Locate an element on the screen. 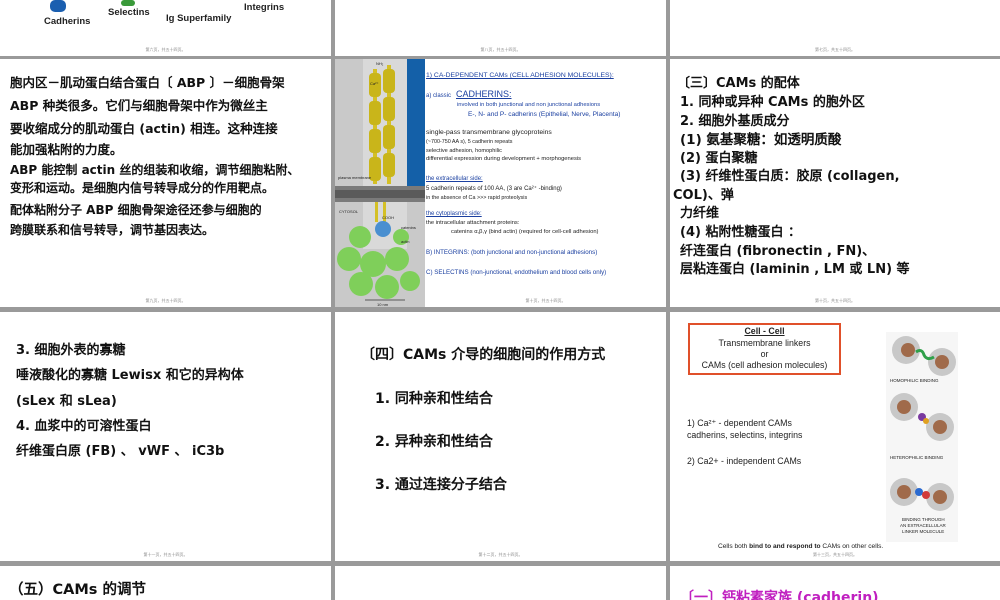 Image resolution: width=1000 pixels, height=600 pixels. point-1: 1) Ca²⁺ - dependent CAMs is located at coordinates (739, 423).